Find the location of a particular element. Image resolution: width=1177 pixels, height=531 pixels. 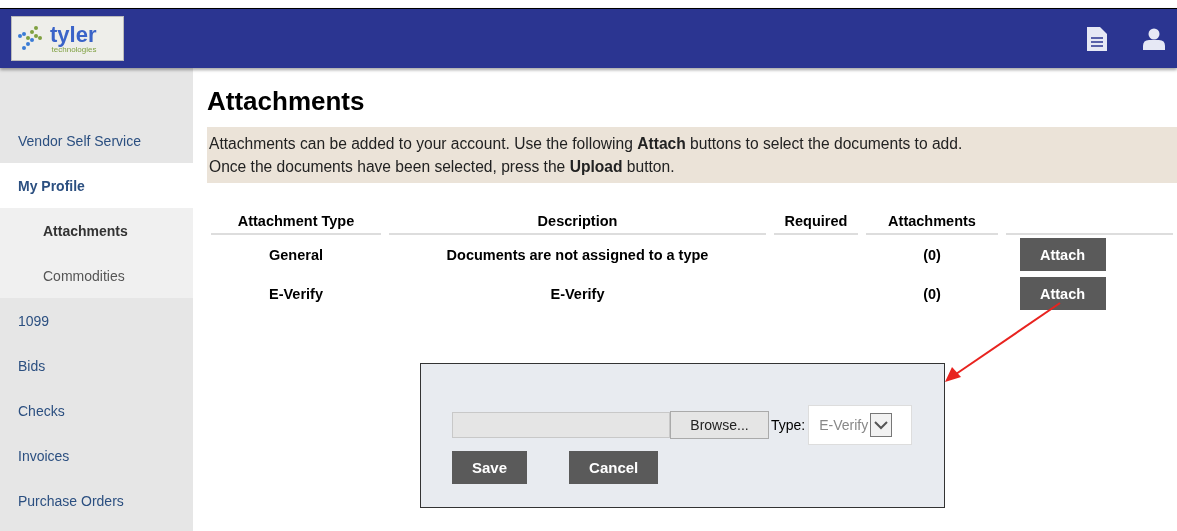

sidebar-item: Purchase Orders is located at coordinates (96, 500).